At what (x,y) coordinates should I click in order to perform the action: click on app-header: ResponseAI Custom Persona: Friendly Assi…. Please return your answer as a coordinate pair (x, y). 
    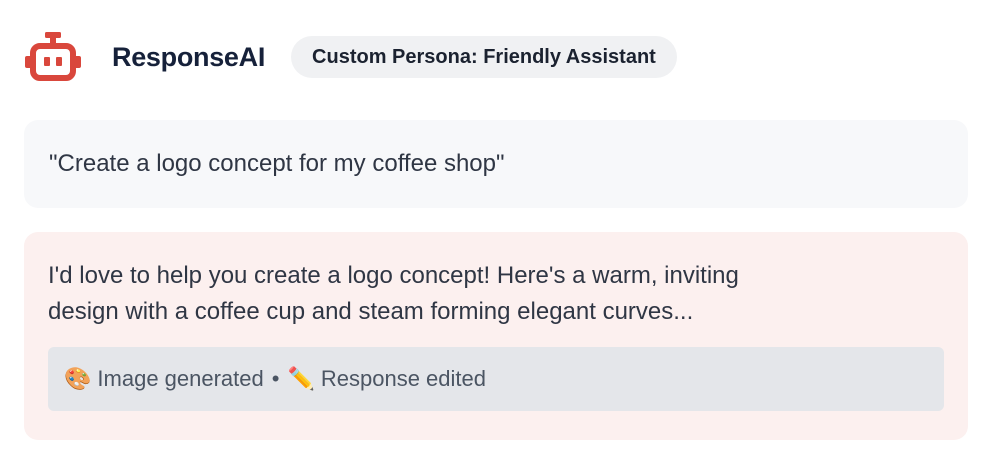
    Looking at the image, I should click on (350, 57).